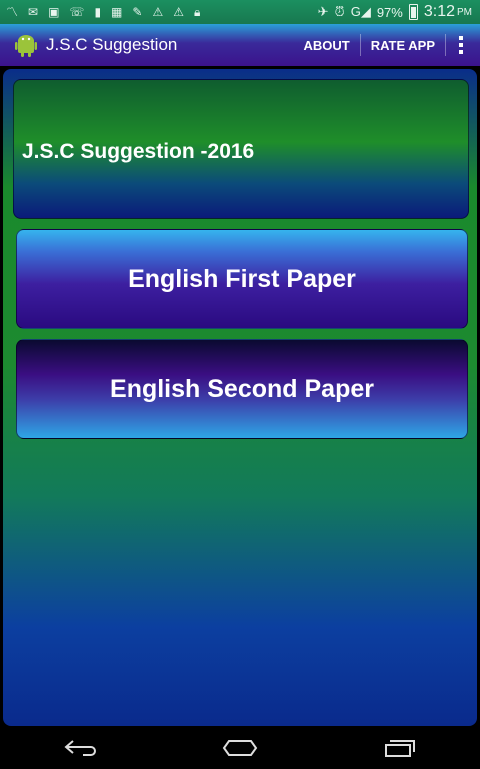 This screenshot has height=769, width=480. I want to click on rate-app-button: RATE APP, so click(403, 45).